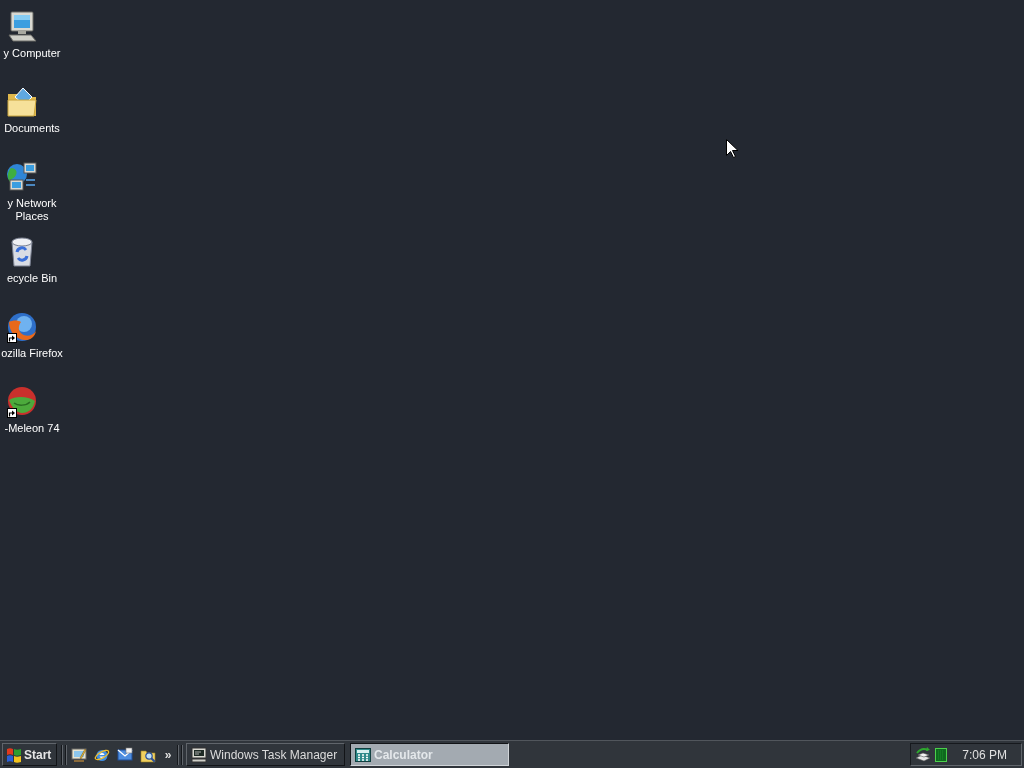 Image resolution: width=1024 pixels, height=768 pixels. Describe the element at coordinates (941, 754) in the screenshot. I see `meter-icon` at that location.